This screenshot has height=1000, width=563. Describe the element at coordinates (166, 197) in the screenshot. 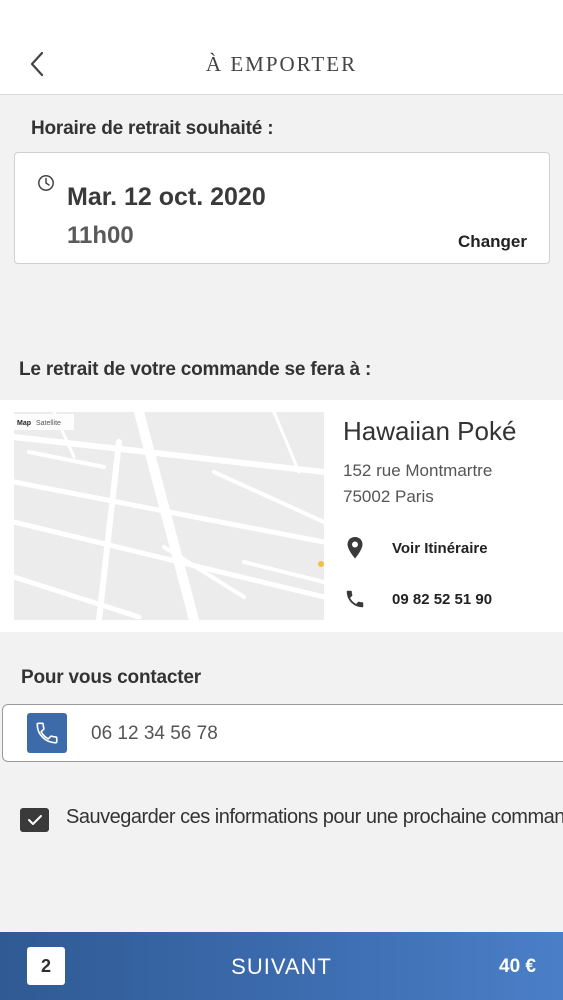

I see `pickup-date: Mar. 12 oct. 2020` at that location.